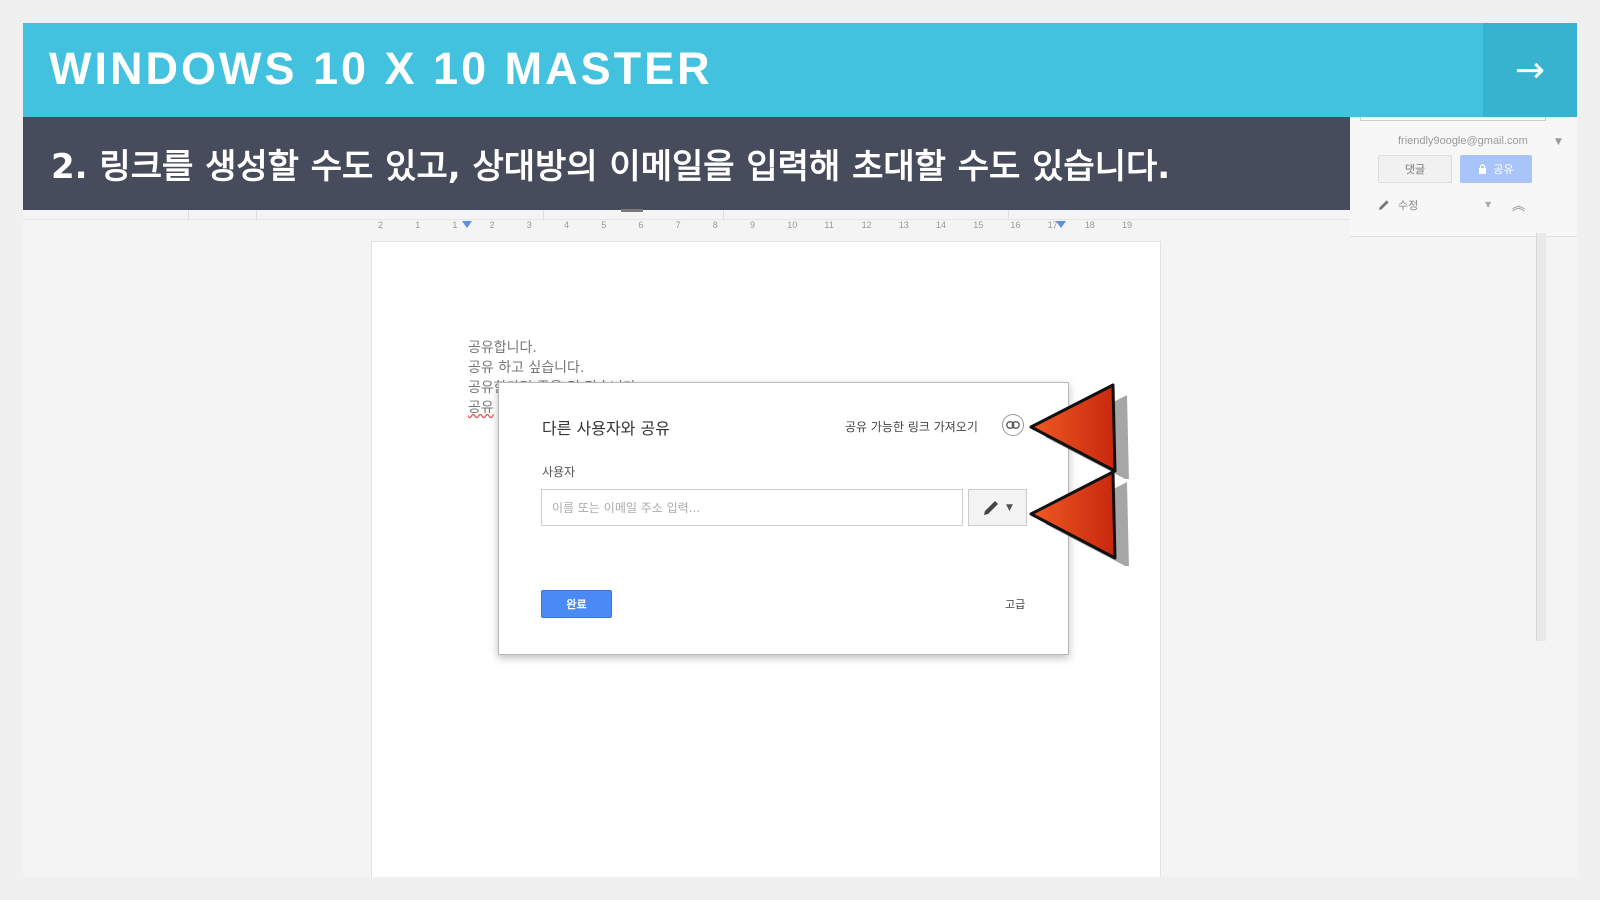  Describe the element at coordinates (1013, 425) in the screenshot. I see `link-icon` at that location.